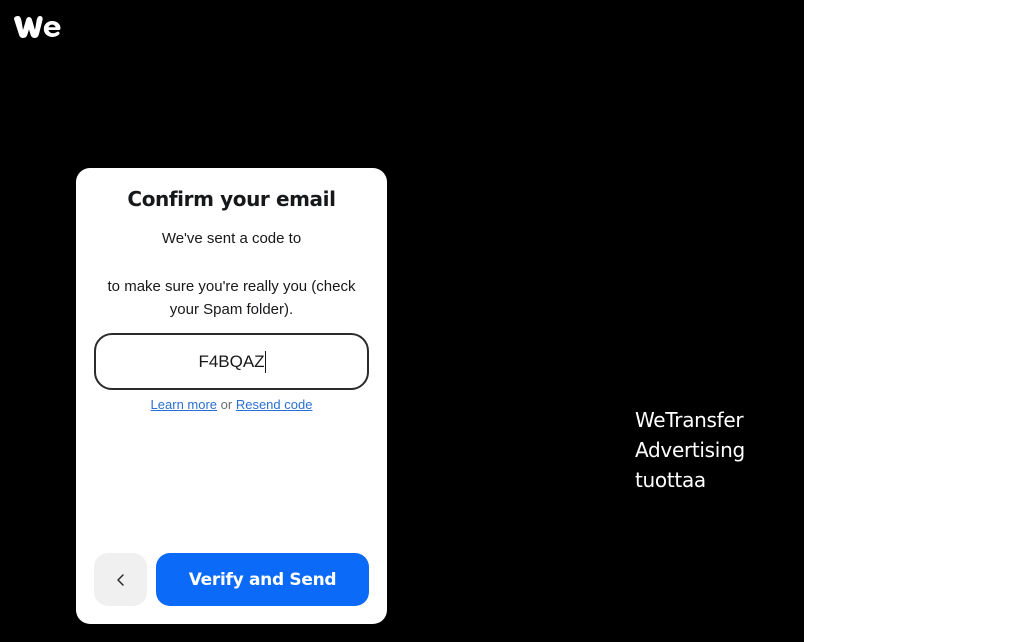  I want to click on advertising-caption: WeTransfer Advertising tuottaa, so click(690, 450).